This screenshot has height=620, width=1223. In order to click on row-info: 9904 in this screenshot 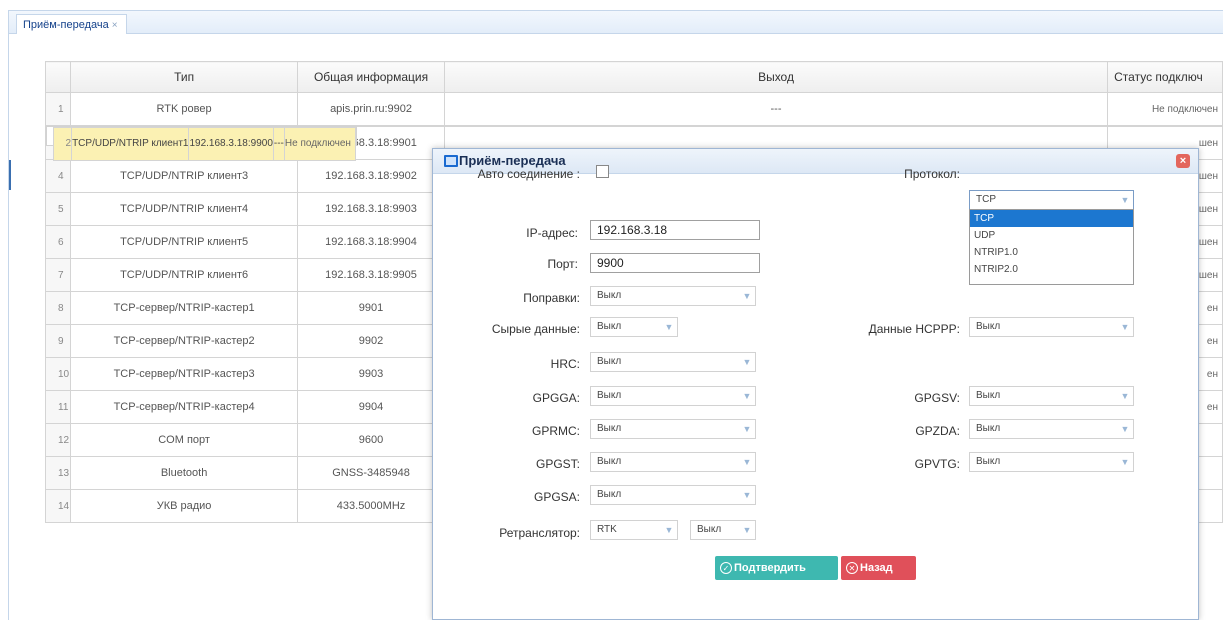, I will do `click(371, 407)`.